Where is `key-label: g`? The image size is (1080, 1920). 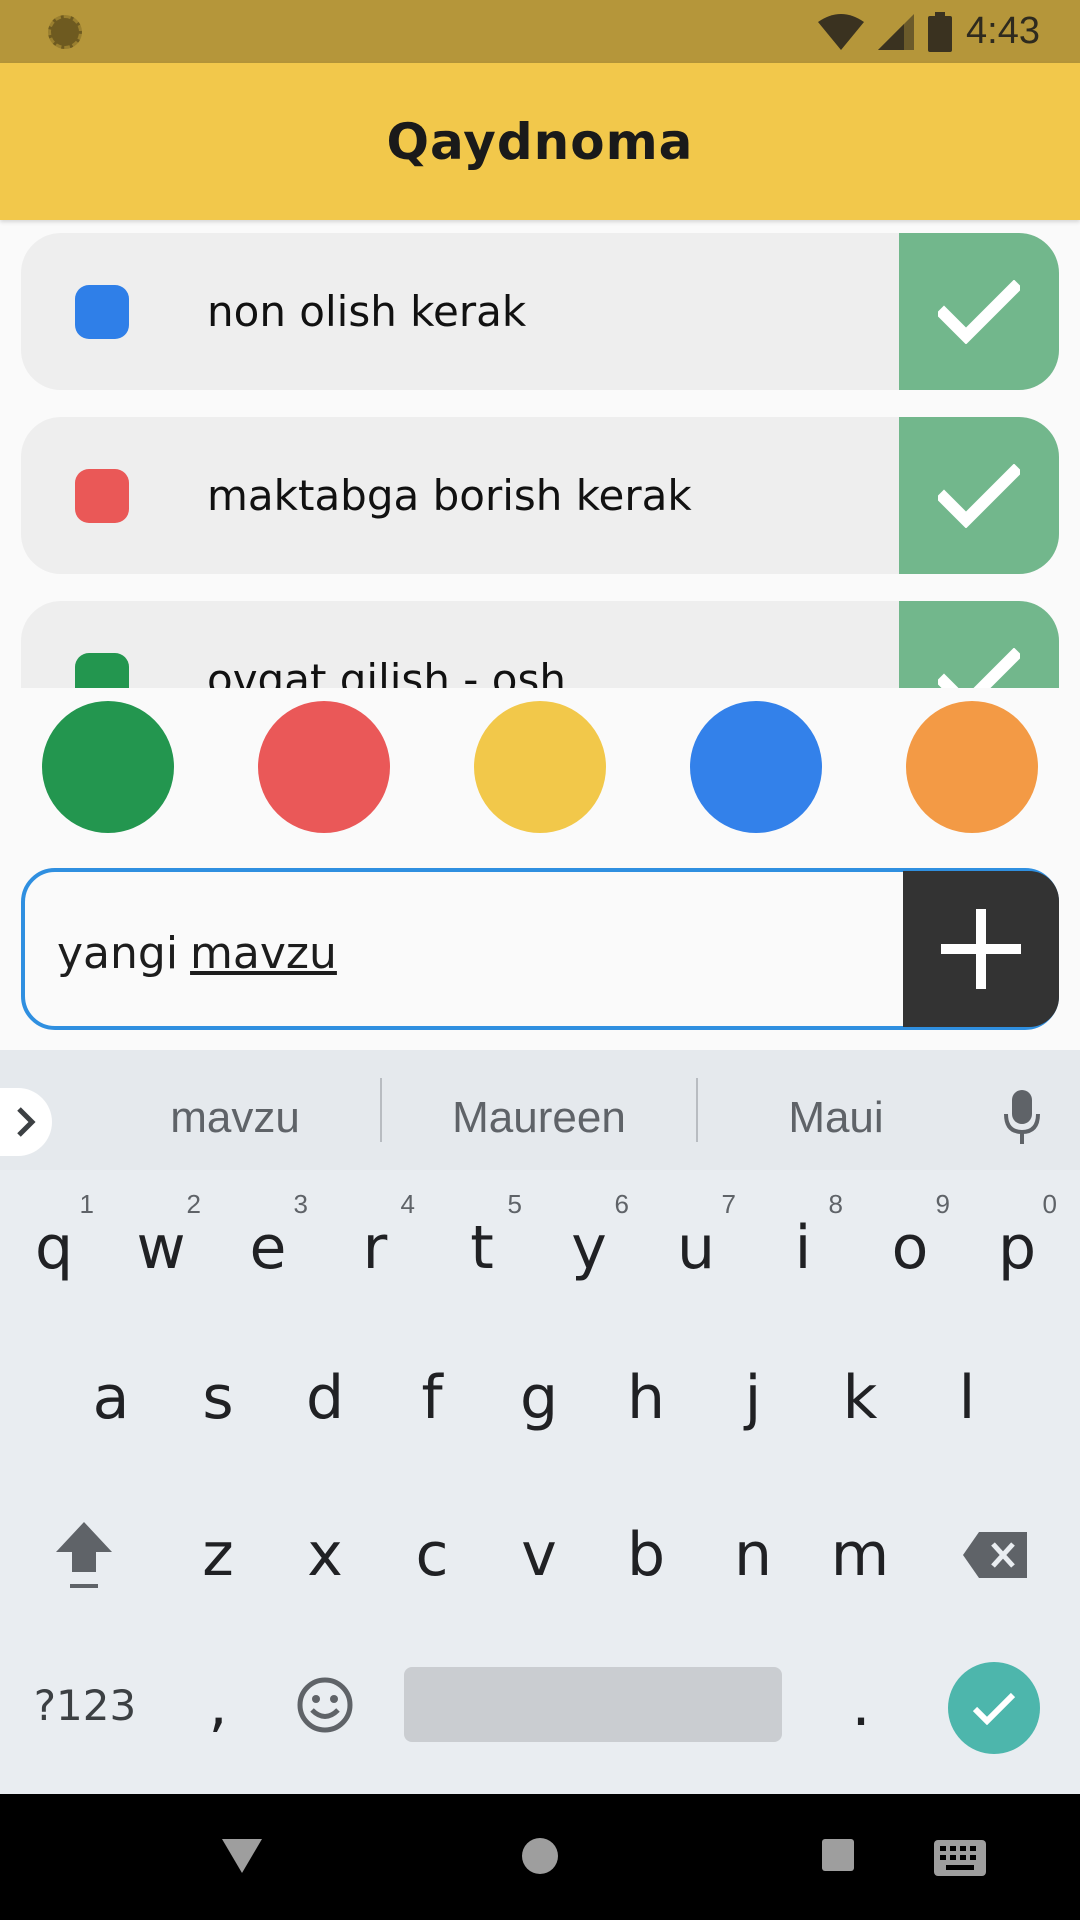
key-label: g is located at coordinates (539, 1398).